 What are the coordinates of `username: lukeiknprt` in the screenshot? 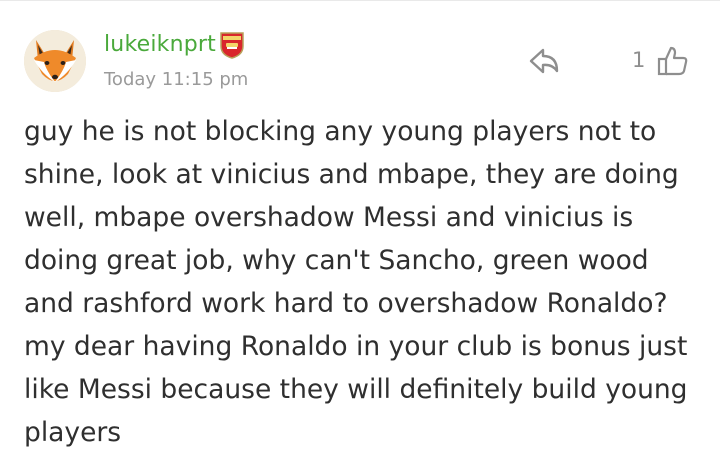 It's located at (160, 44).